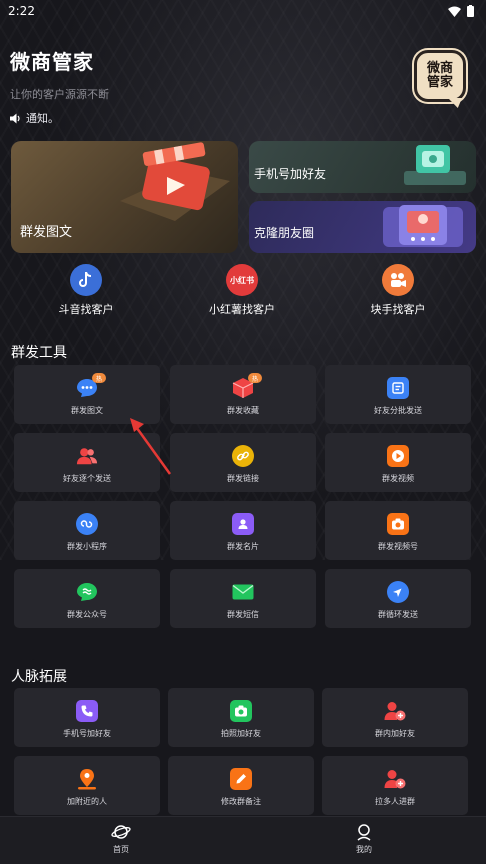  What do you see at coordinates (42, 118) in the screenshot?
I see `notice-text: 通知。` at bounding box center [42, 118].